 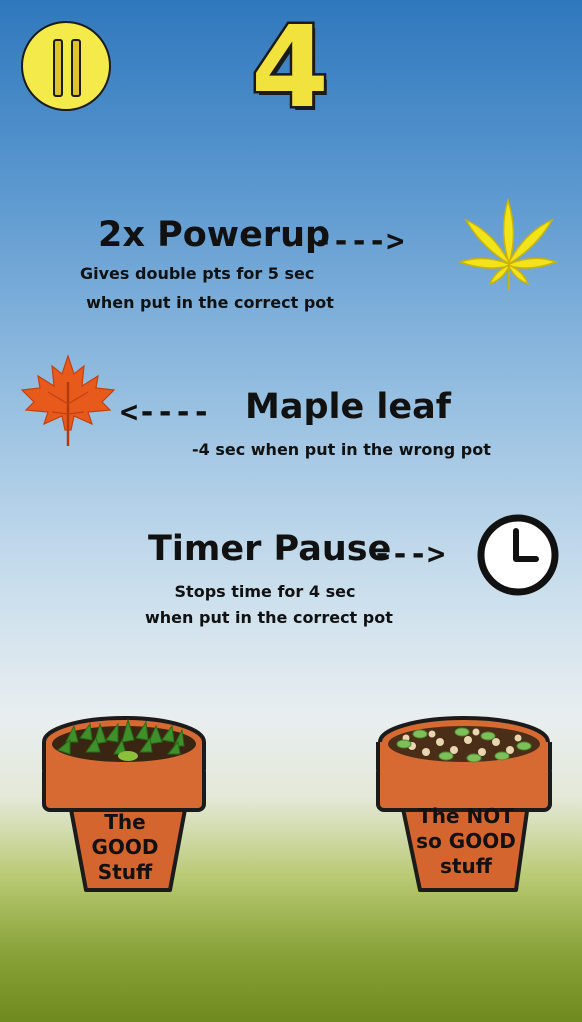 I want to click on pause-icon-bar-right, so click(x=76, y=68).